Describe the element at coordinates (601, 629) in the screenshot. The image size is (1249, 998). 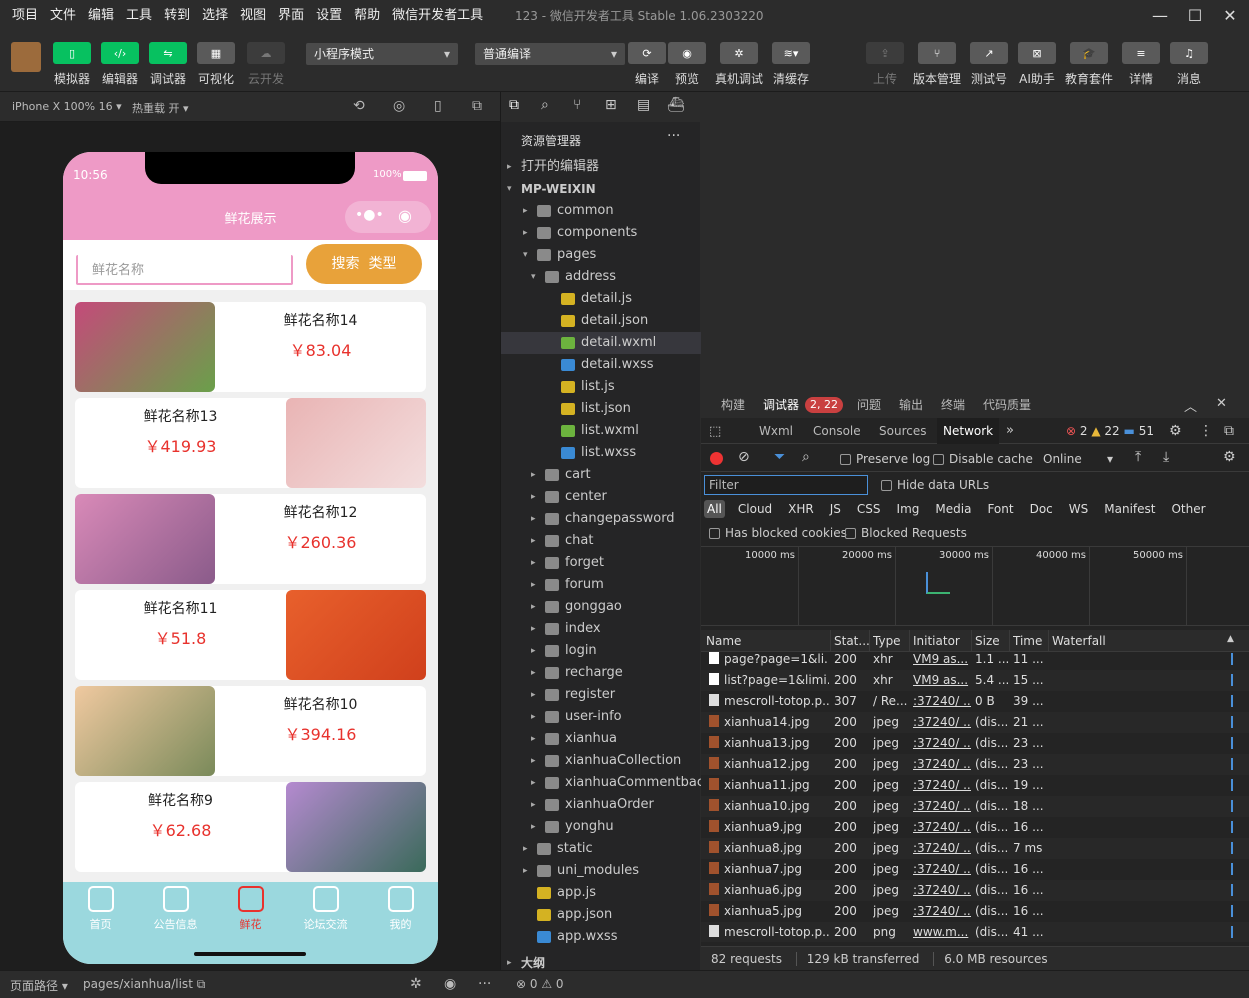
I see `tree-item: ▸ index` at that location.